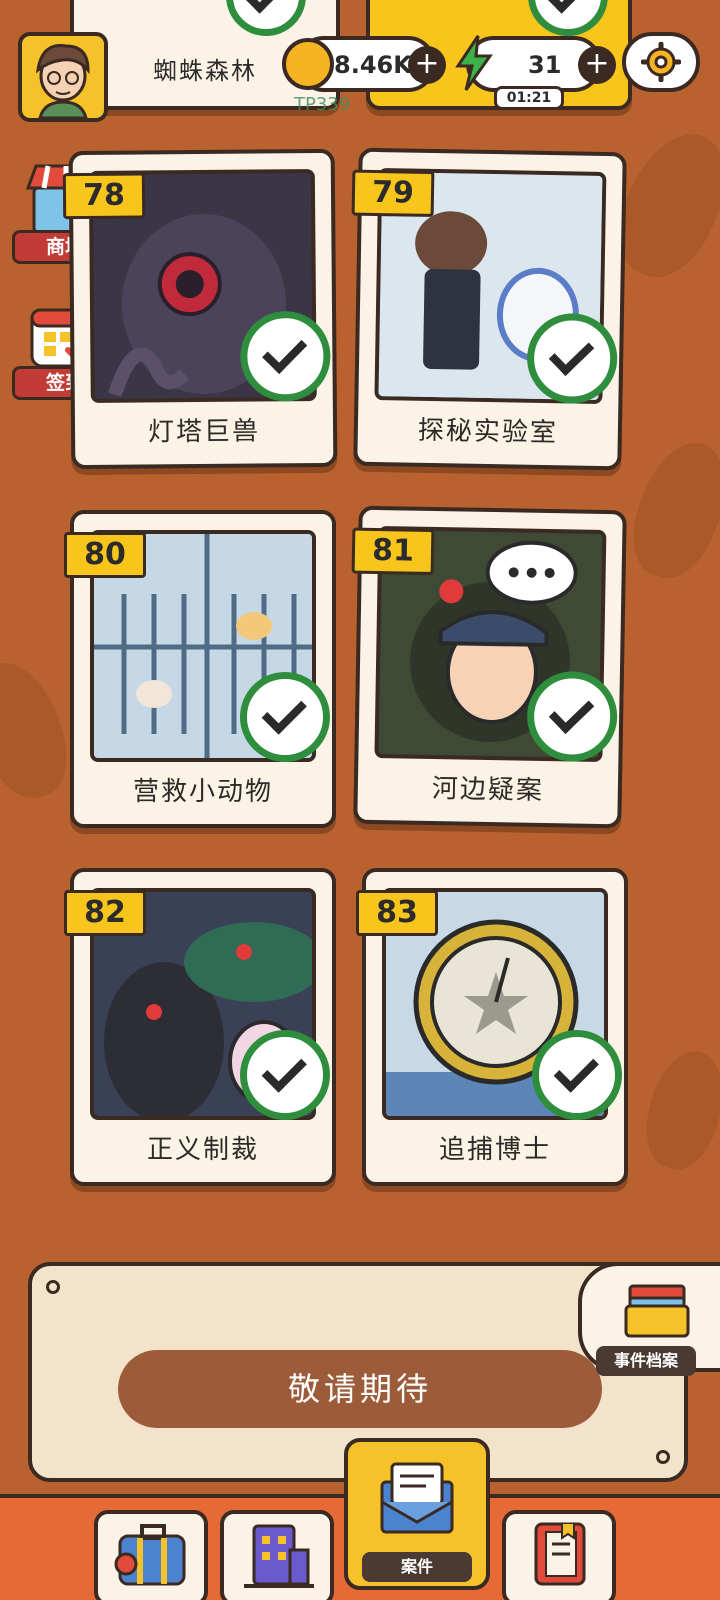  I want to click on case-title: 灯塔巨兽, so click(204, 432).